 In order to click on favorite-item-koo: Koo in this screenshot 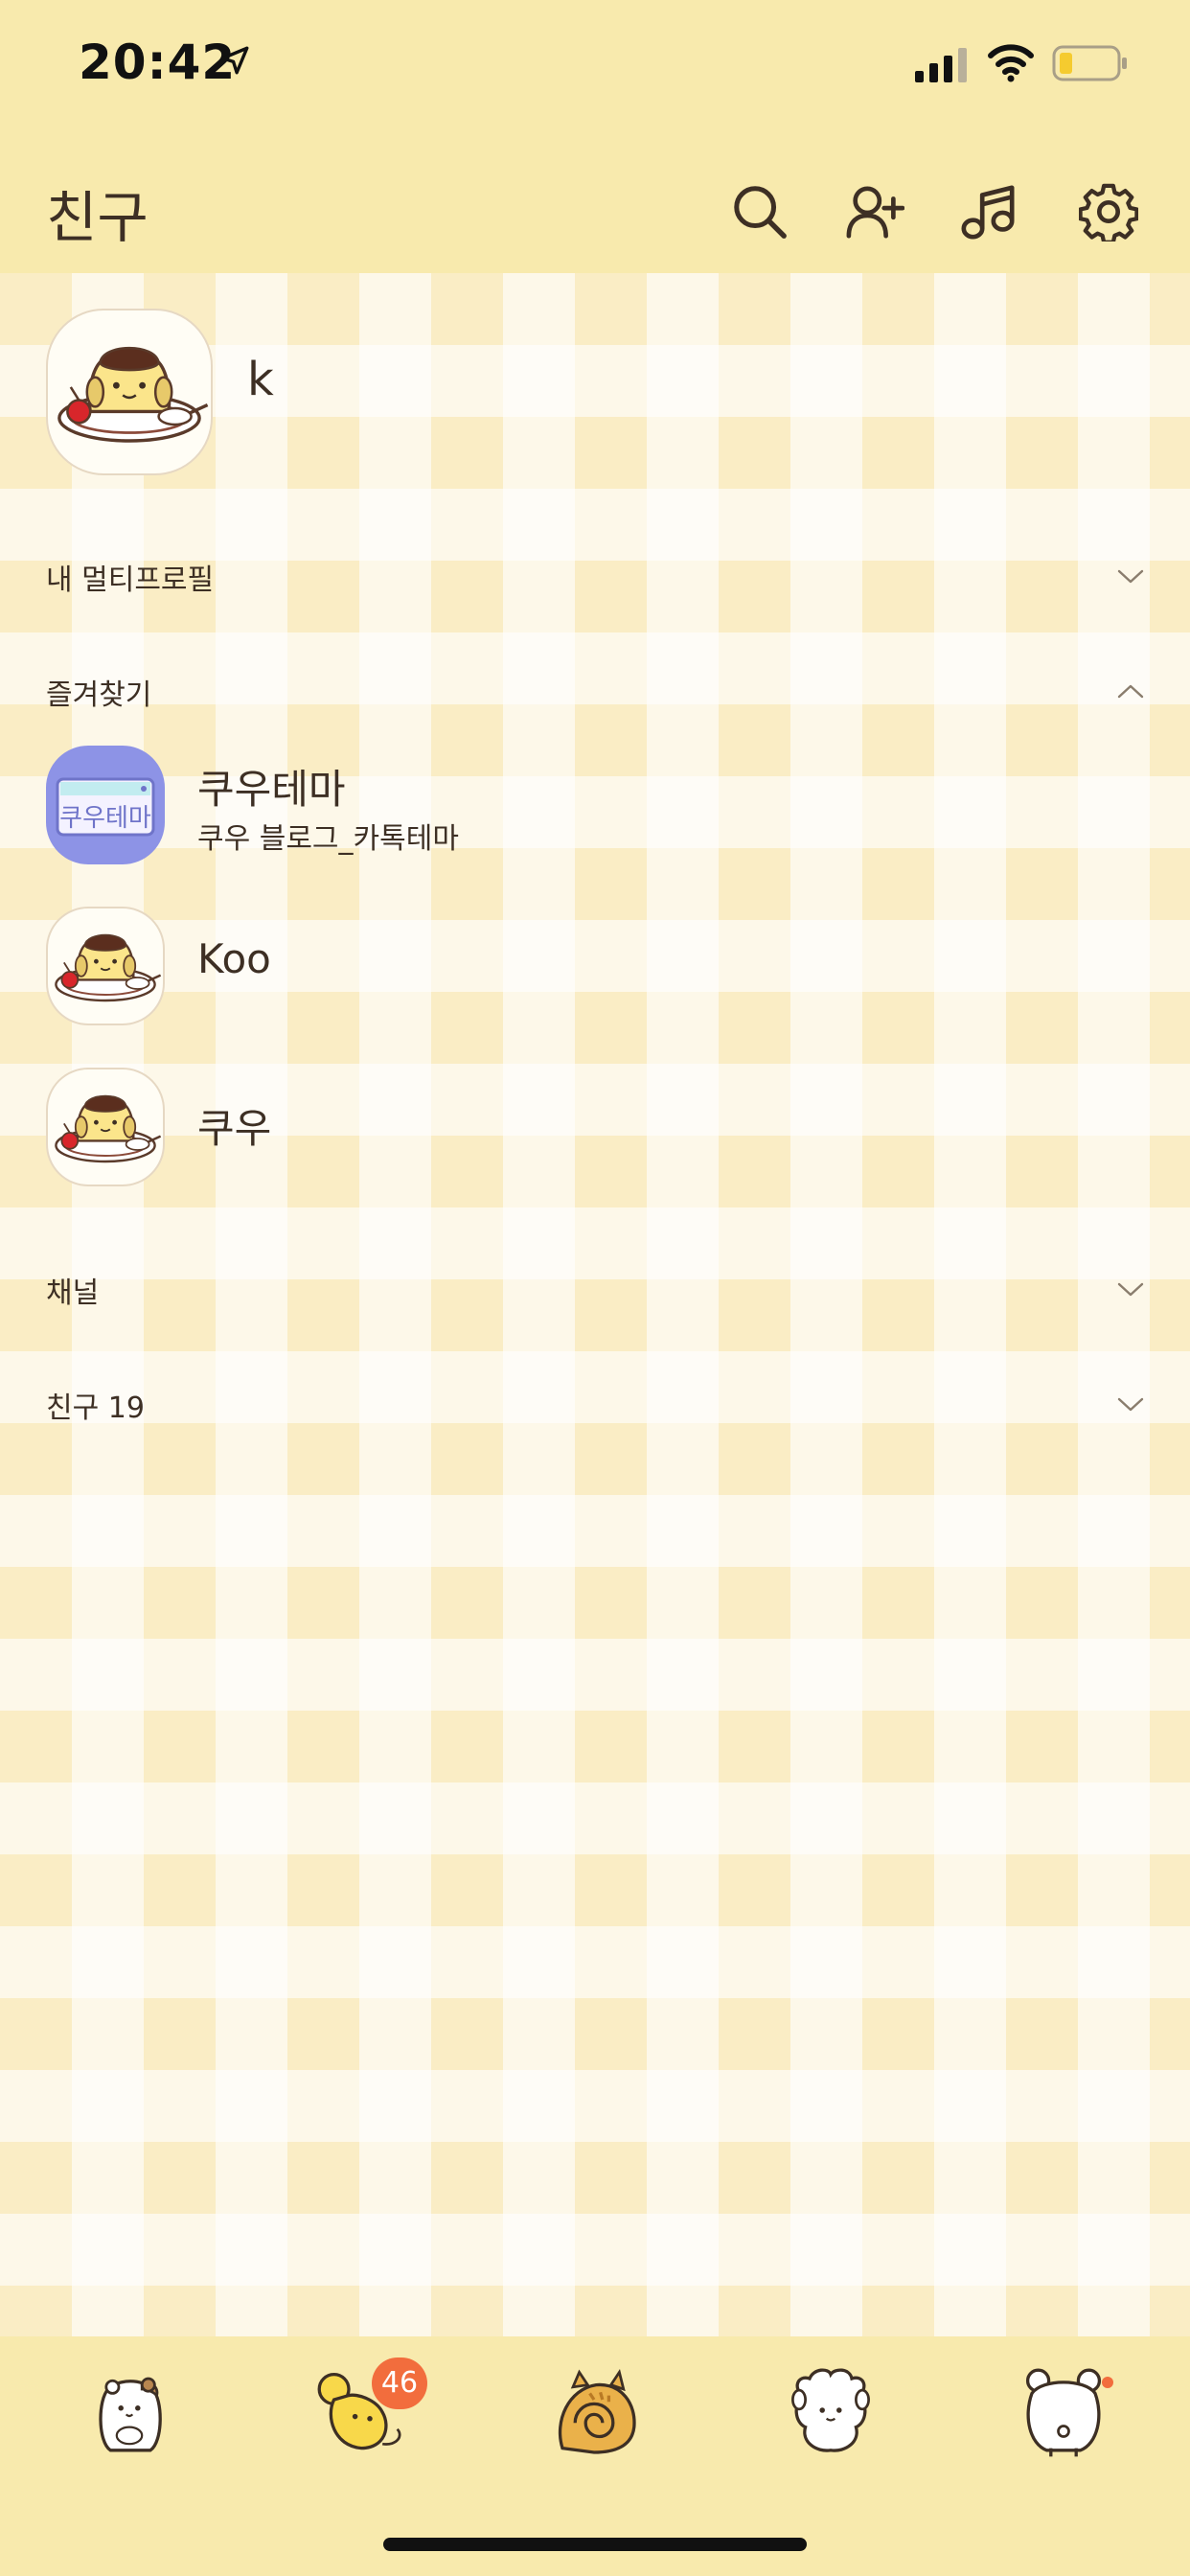, I will do `click(597, 969)`.